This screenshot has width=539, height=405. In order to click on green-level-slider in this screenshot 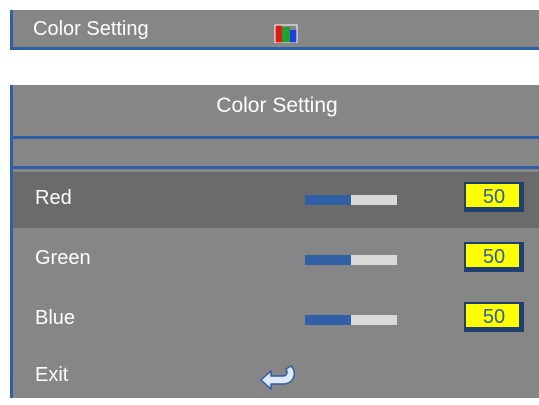, I will do `click(351, 260)`.